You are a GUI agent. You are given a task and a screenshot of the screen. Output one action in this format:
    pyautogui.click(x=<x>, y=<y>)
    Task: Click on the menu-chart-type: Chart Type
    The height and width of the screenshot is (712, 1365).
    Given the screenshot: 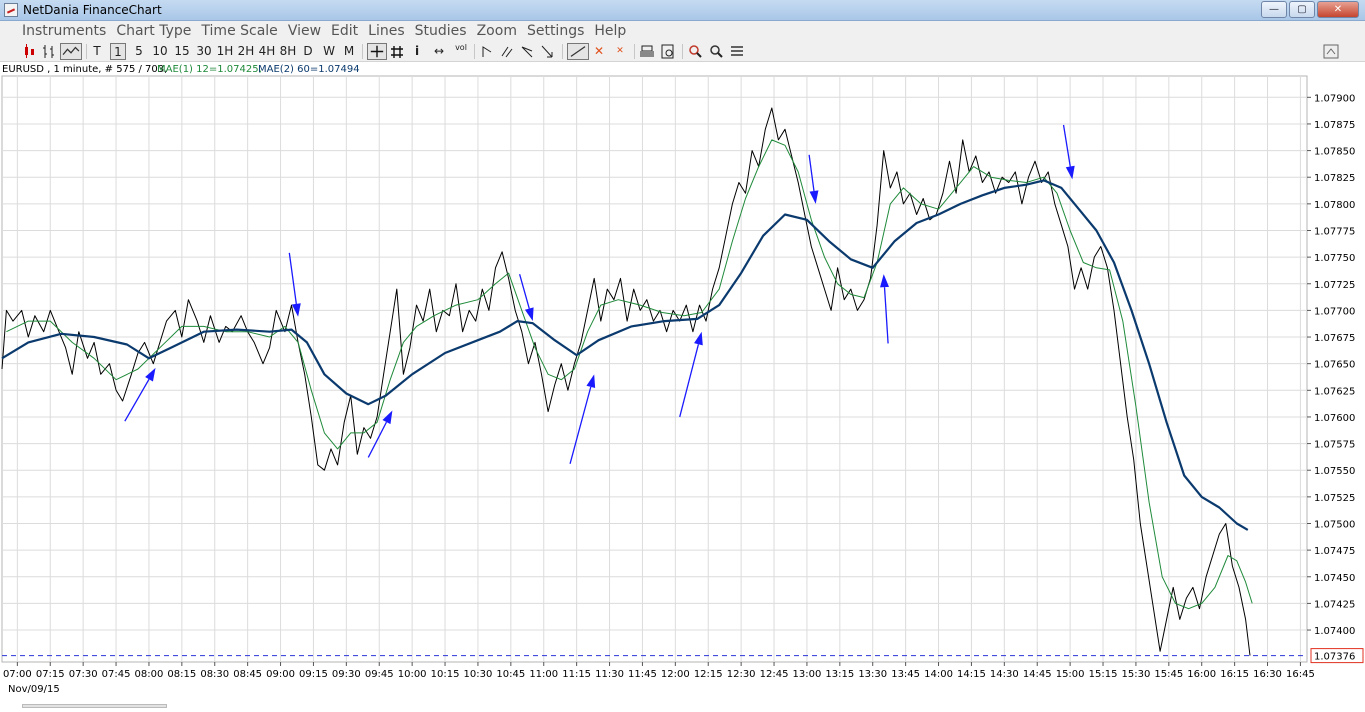 What is the action you would take?
    pyautogui.click(x=153, y=31)
    